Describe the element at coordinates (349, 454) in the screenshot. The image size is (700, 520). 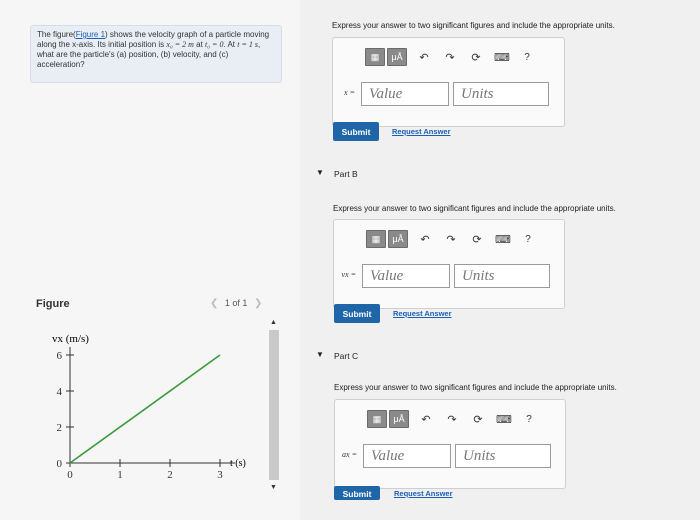
I see `variable-label: ax =` at that location.